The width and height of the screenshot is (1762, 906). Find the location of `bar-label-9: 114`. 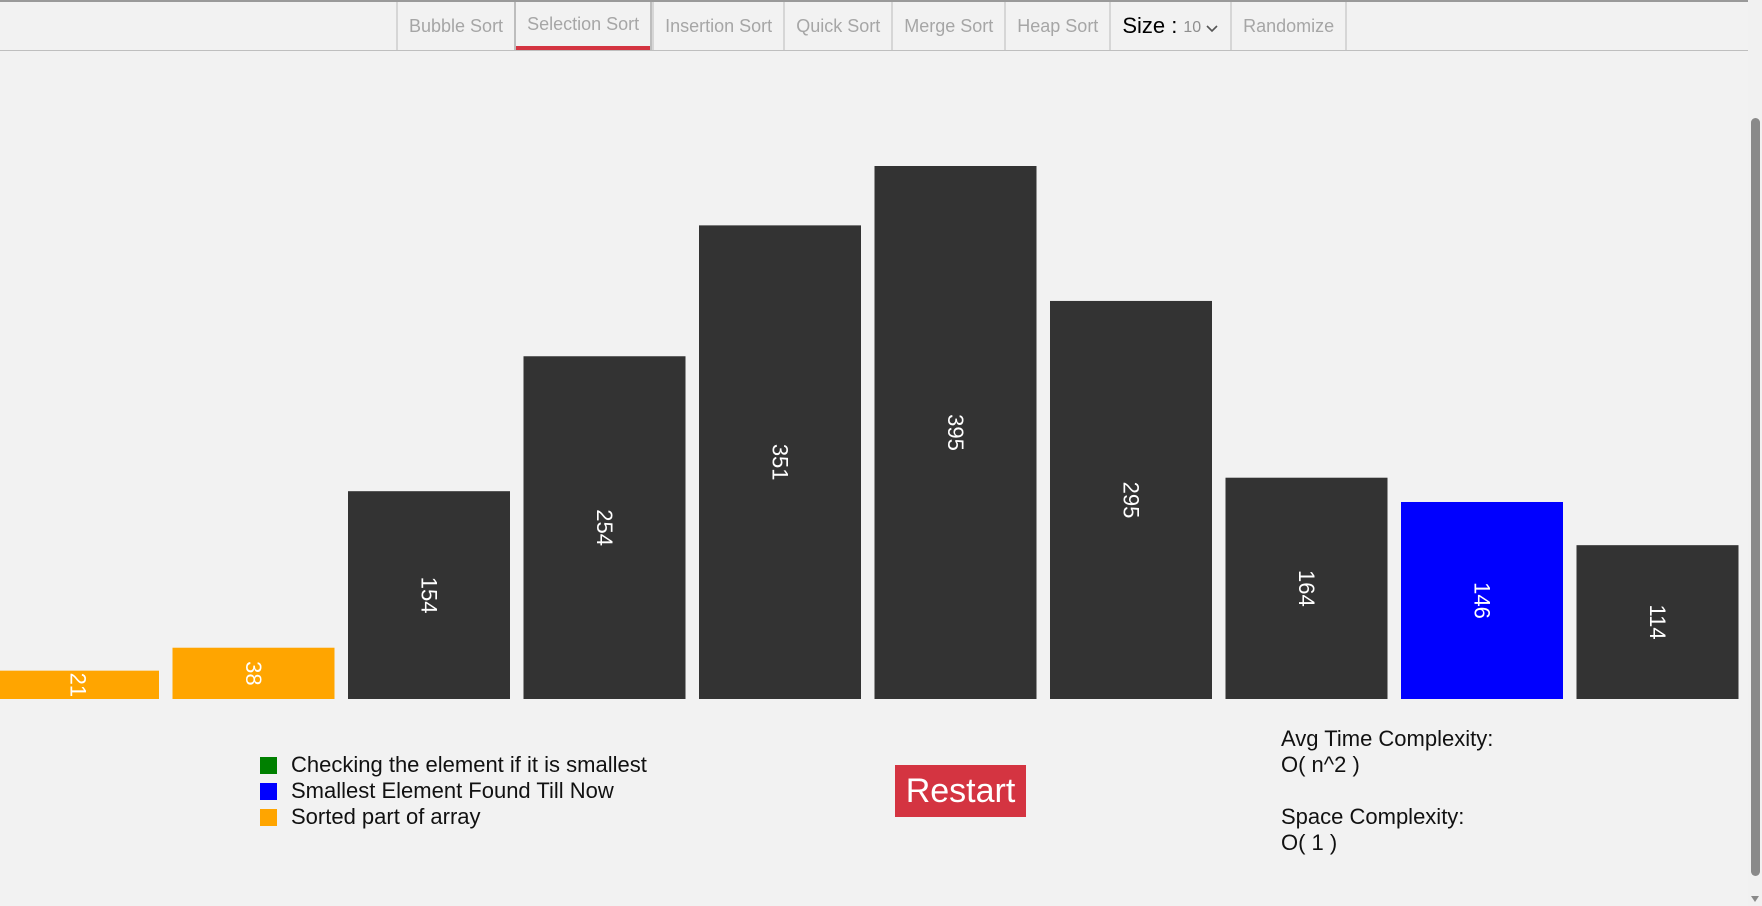

bar-label-9: 114 is located at coordinates (1657, 622).